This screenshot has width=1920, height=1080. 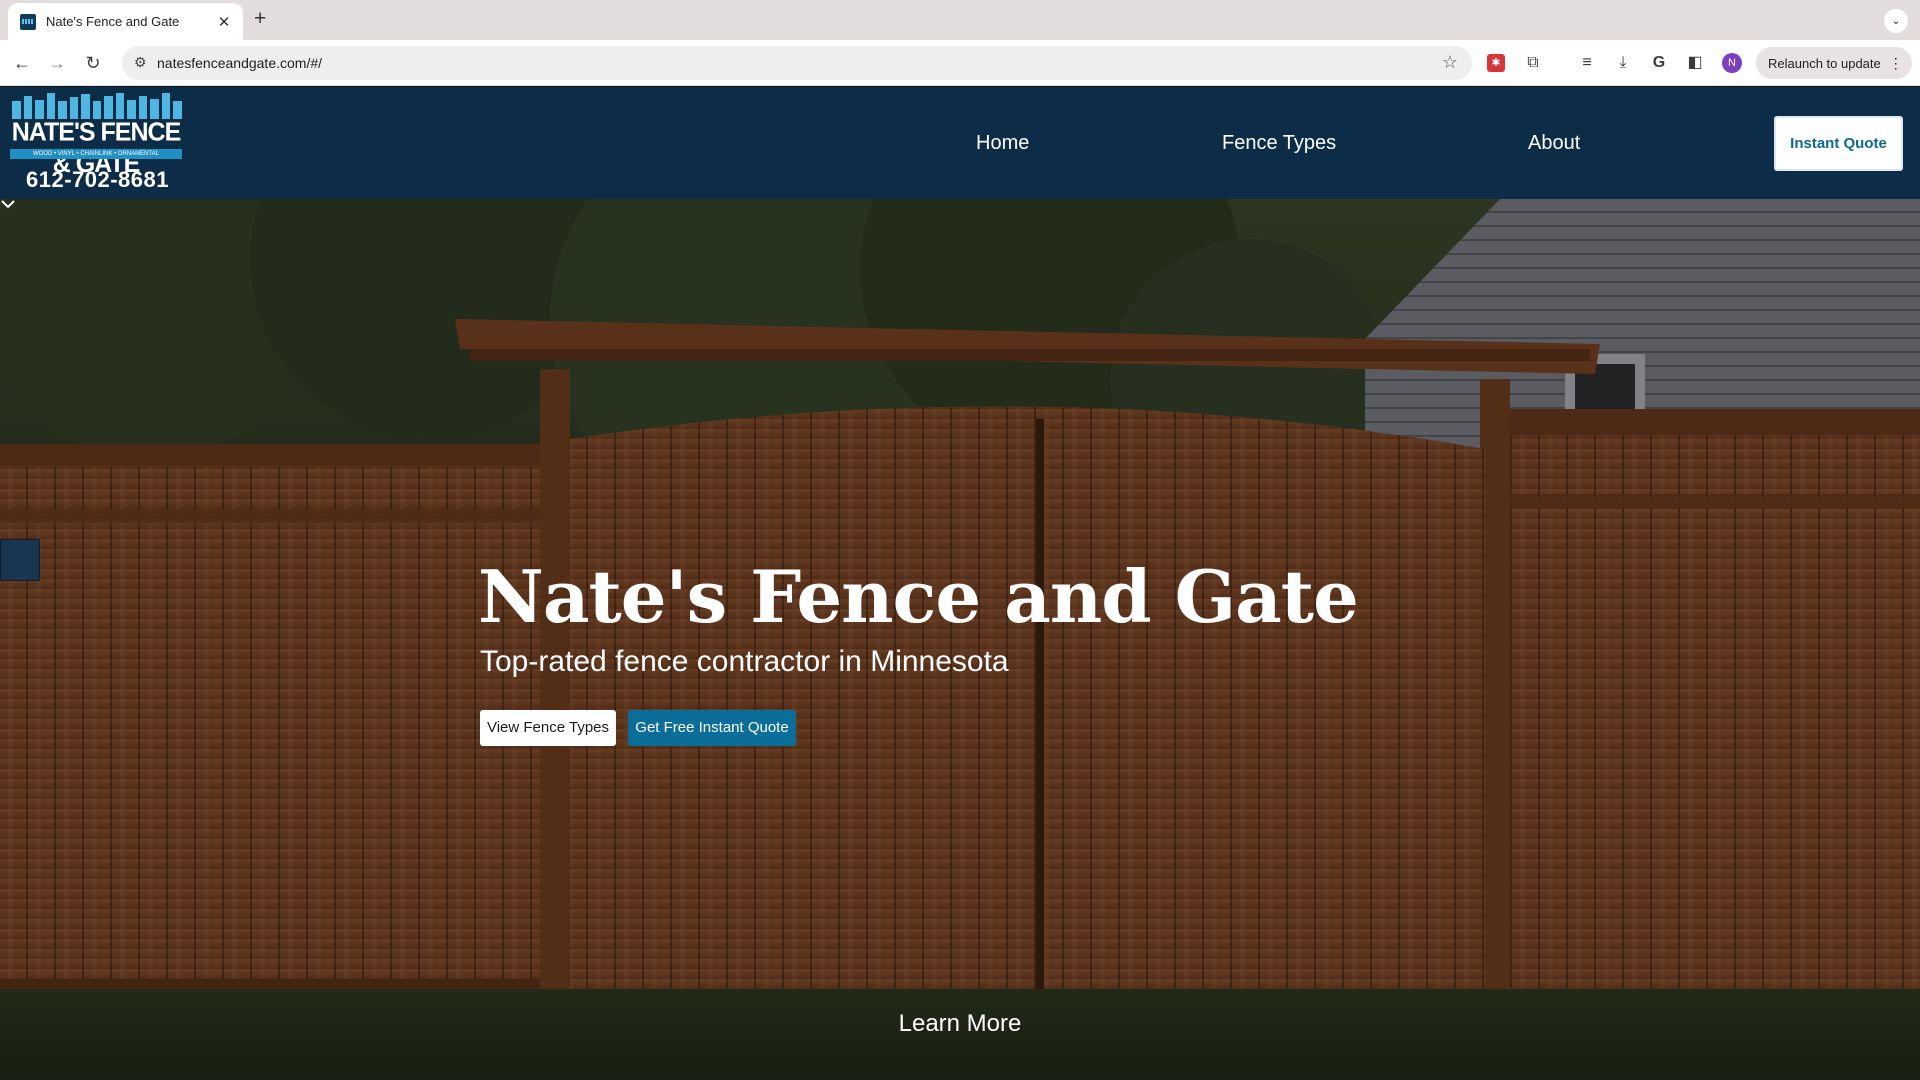 I want to click on new-tab-button: +, so click(x=260, y=19).